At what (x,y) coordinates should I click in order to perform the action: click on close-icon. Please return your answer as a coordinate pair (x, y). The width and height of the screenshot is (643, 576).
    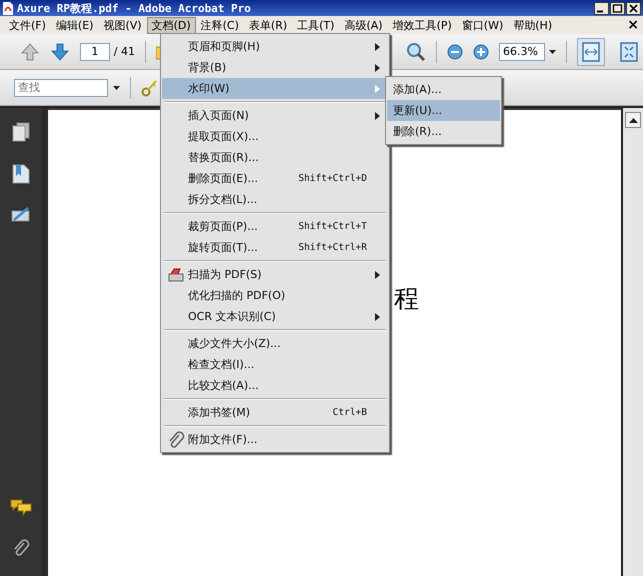
    Looking at the image, I should click on (633, 8).